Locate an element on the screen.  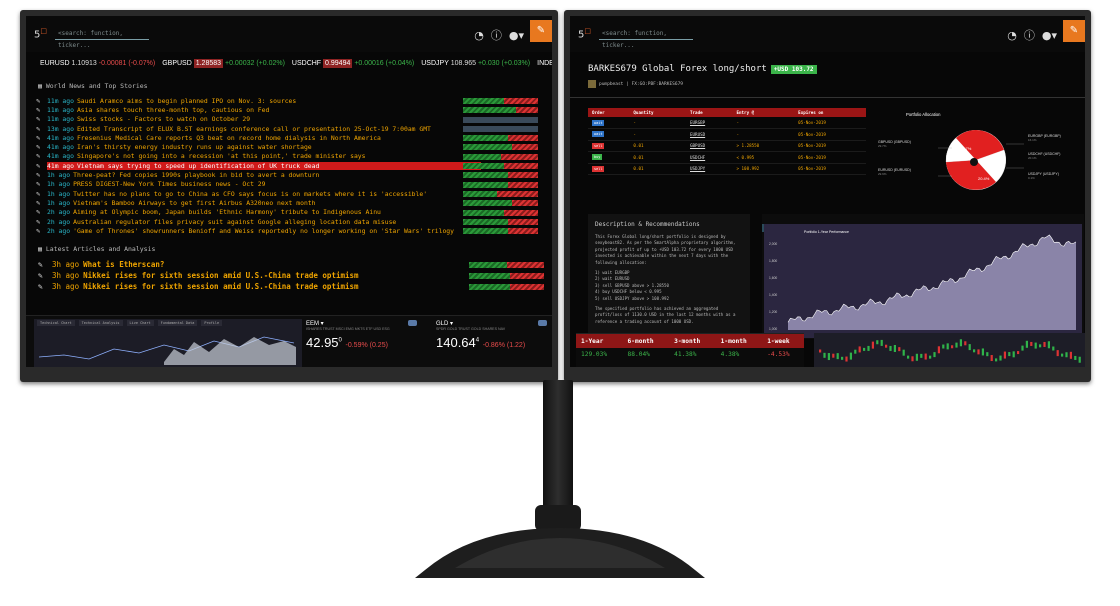
table-row: sell 0.01 USDJPY > 108.992 05-Nov-2019 is located at coordinates (727, 169).